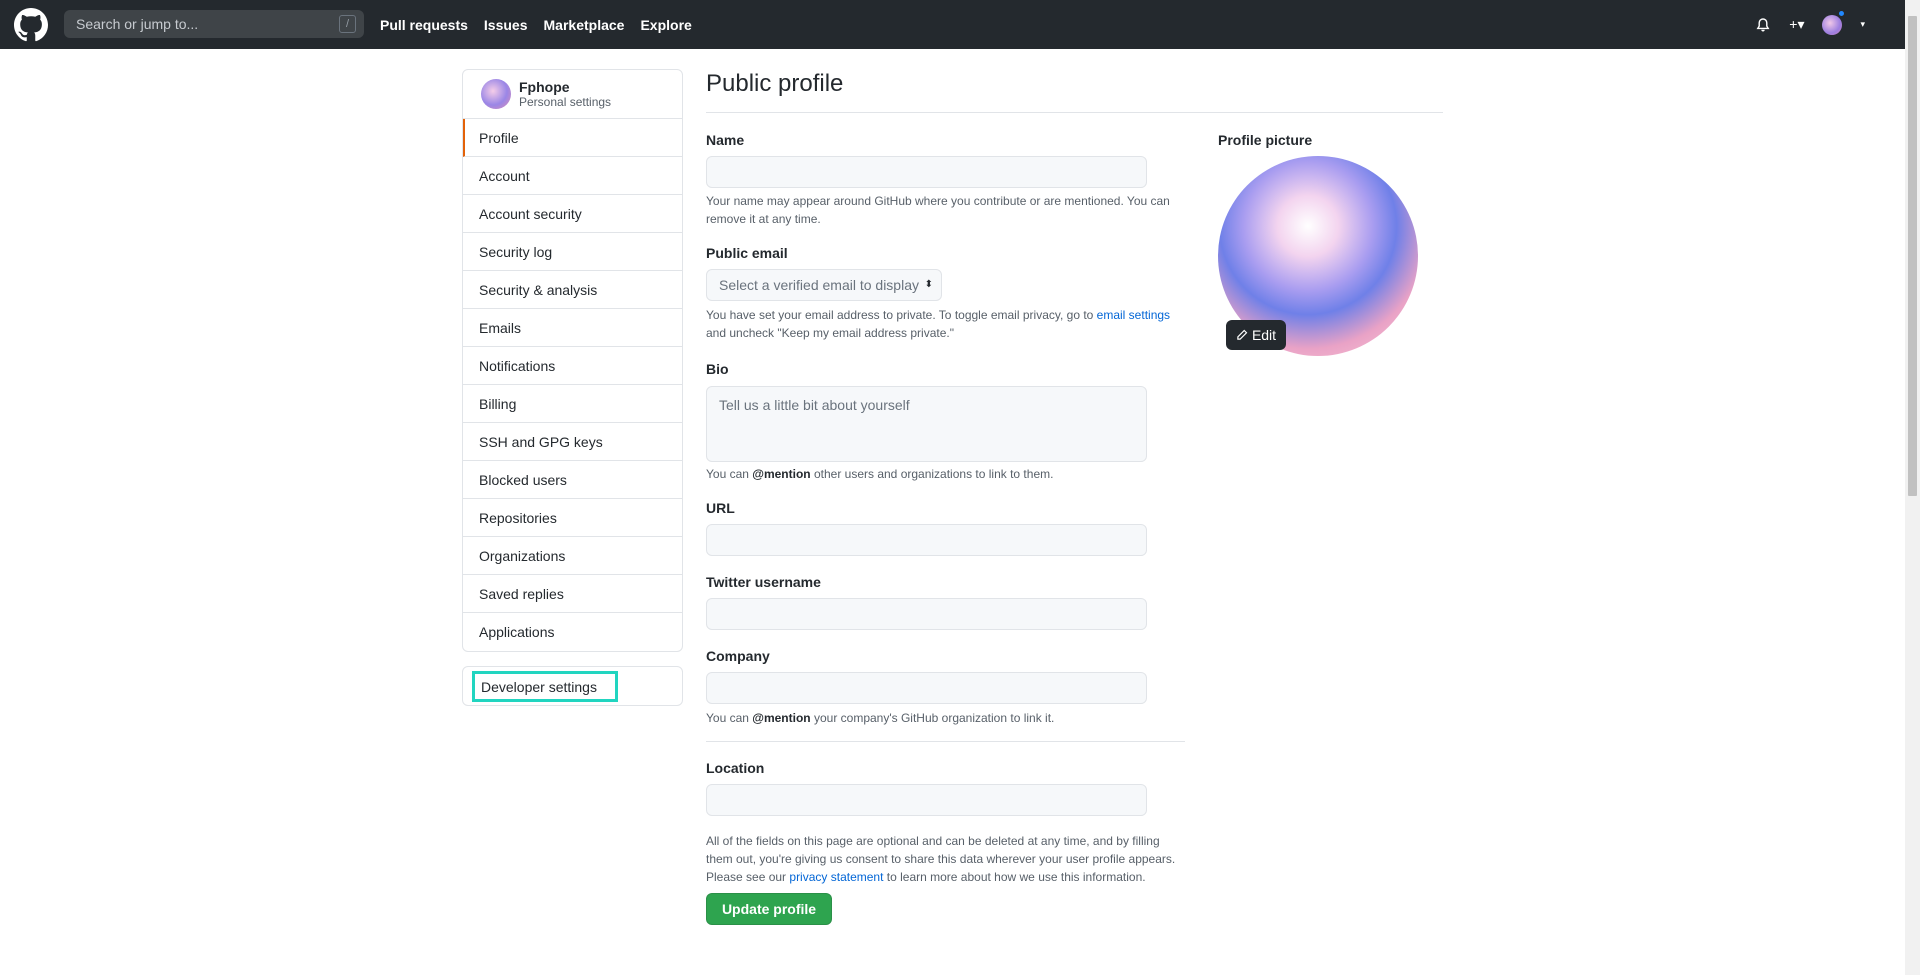 The height and width of the screenshot is (975, 1920). What do you see at coordinates (717, 369) in the screenshot?
I see `bio-label: Bio` at bounding box center [717, 369].